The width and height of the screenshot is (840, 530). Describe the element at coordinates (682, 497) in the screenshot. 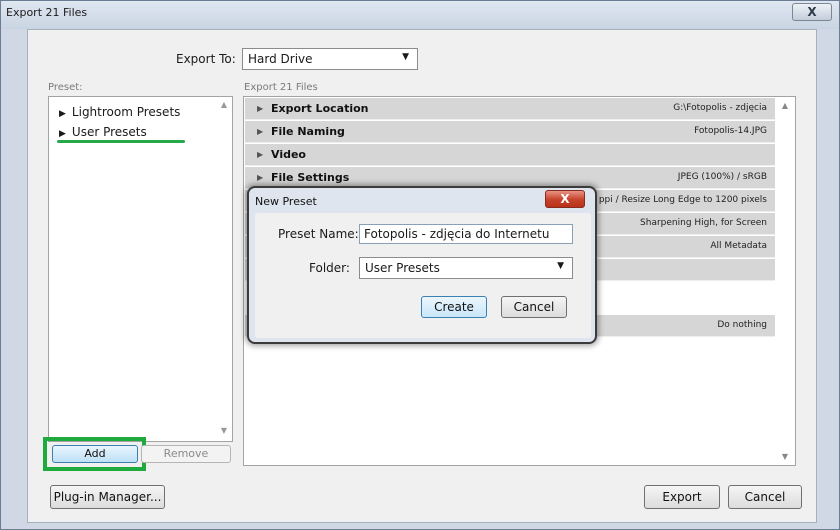

I see `export-button: Export` at that location.